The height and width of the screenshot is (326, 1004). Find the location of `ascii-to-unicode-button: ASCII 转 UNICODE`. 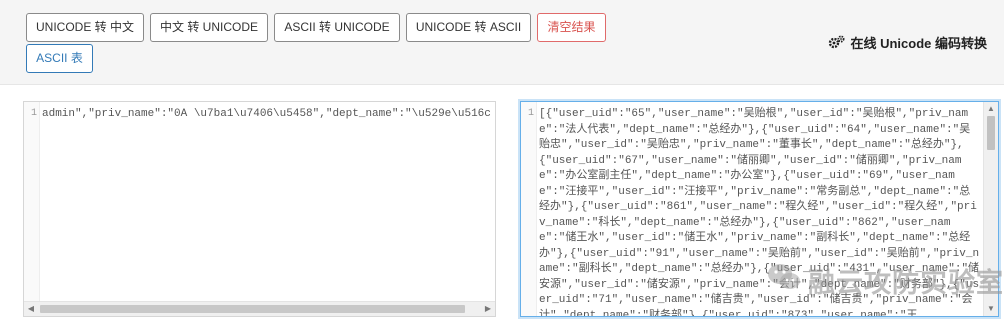

ascii-to-unicode-button: ASCII 转 UNICODE is located at coordinates (337, 27).